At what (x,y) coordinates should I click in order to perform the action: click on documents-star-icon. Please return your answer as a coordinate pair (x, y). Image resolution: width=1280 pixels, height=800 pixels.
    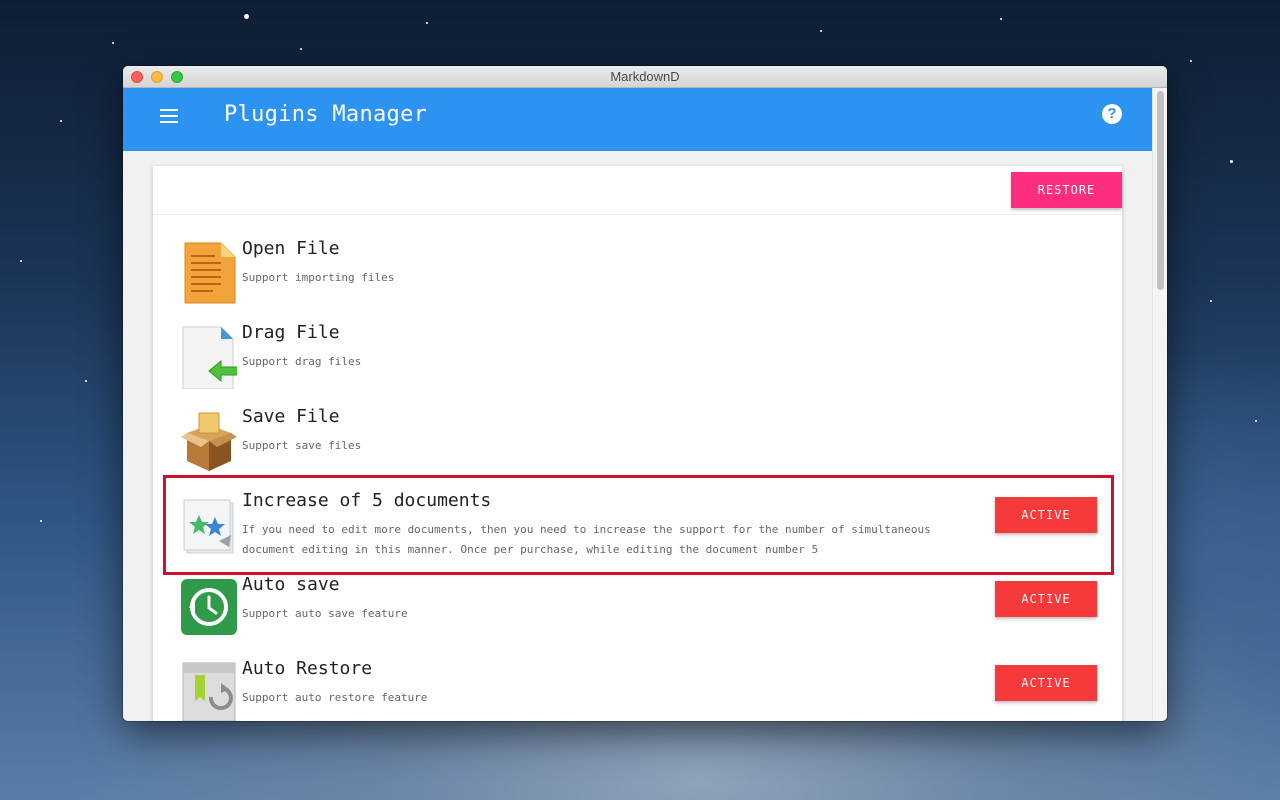
    Looking at the image, I should click on (208, 526).